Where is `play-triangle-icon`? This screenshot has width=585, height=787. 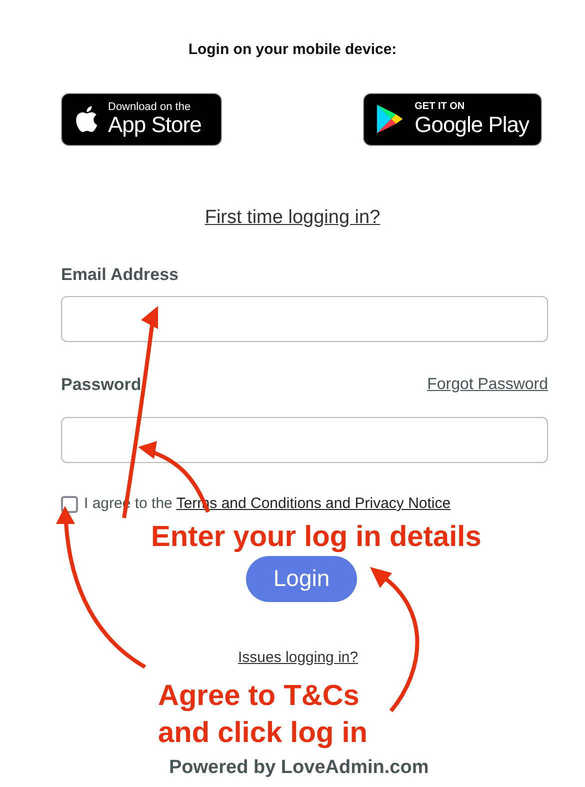 play-triangle-icon is located at coordinates (390, 119).